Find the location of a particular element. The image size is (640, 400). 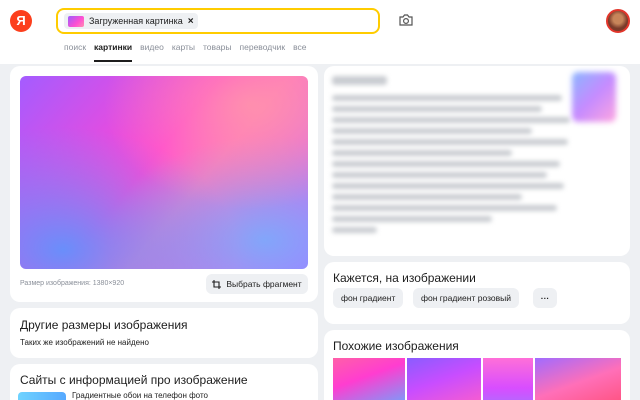

avatar is located at coordinates (618, 21).